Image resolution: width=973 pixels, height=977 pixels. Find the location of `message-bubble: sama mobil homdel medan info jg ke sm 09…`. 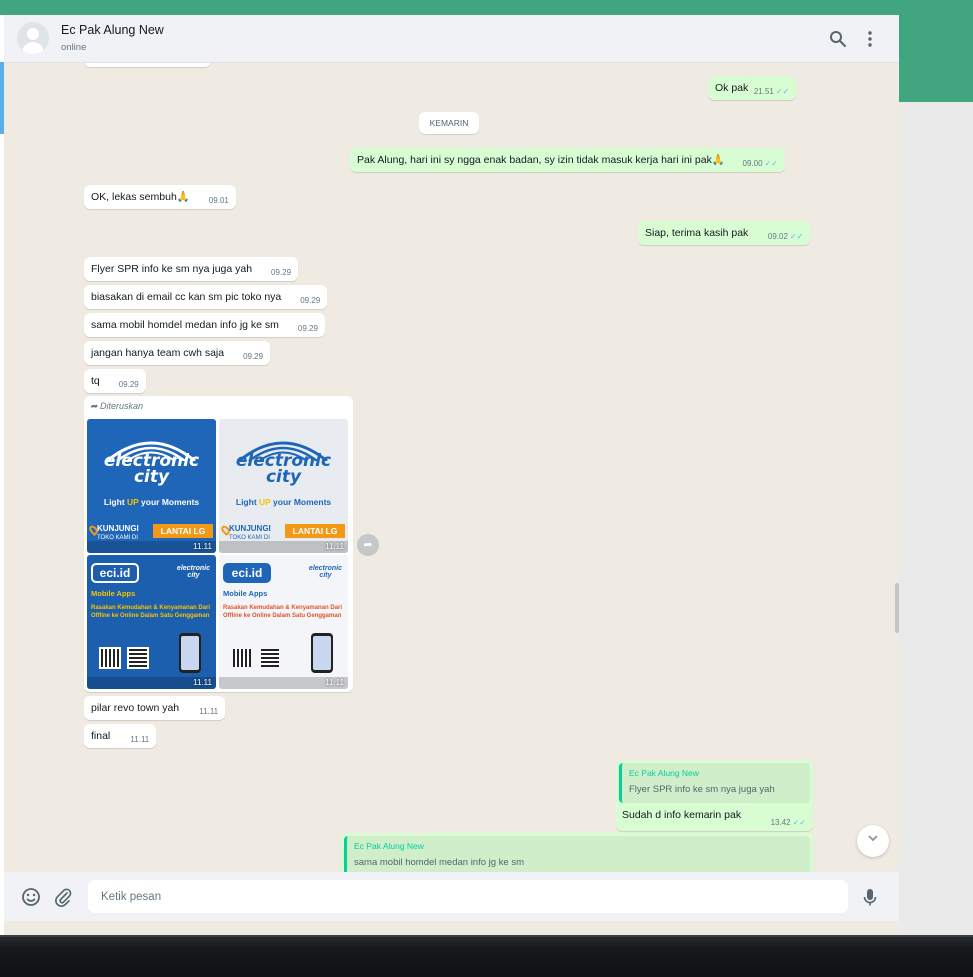

message-bubble: sama mobil homdel medan info jg ke sm 09… is located at coordinates (204, 325).